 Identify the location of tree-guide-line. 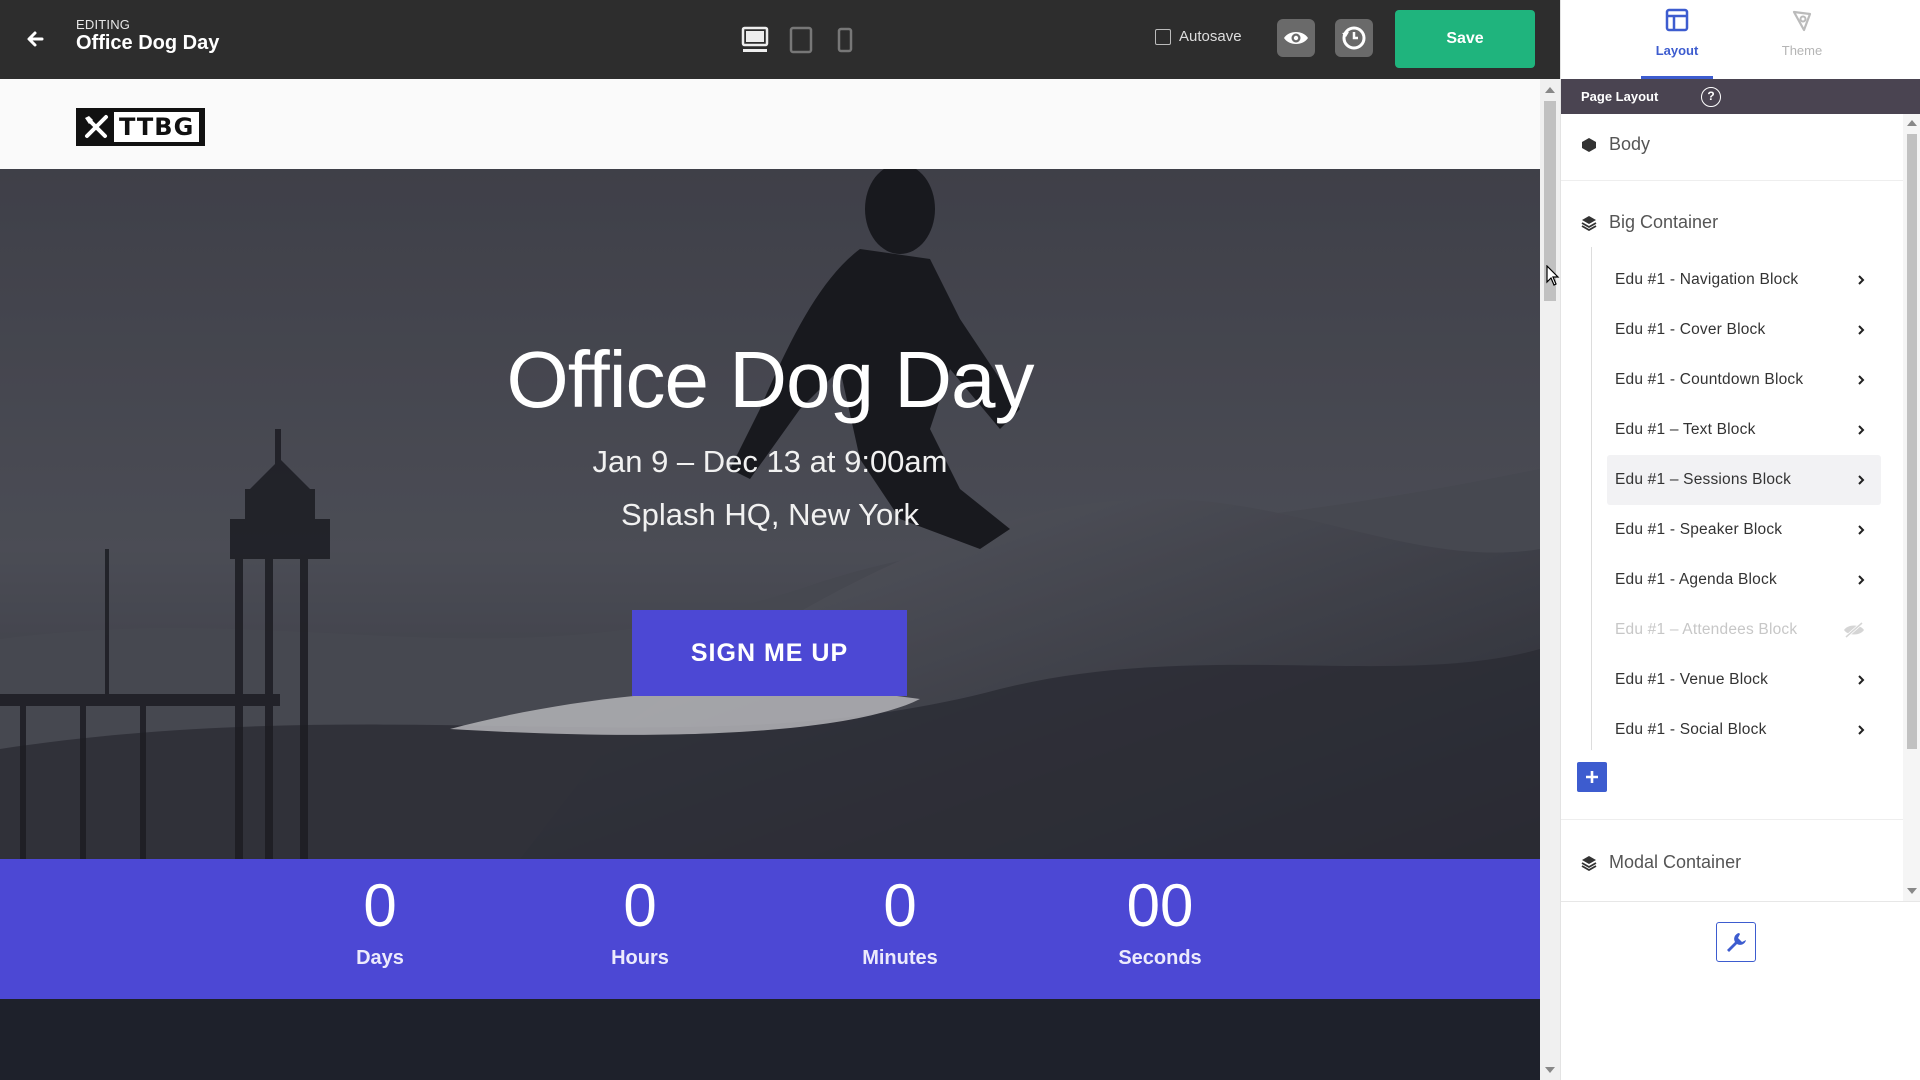
(1591, 498).